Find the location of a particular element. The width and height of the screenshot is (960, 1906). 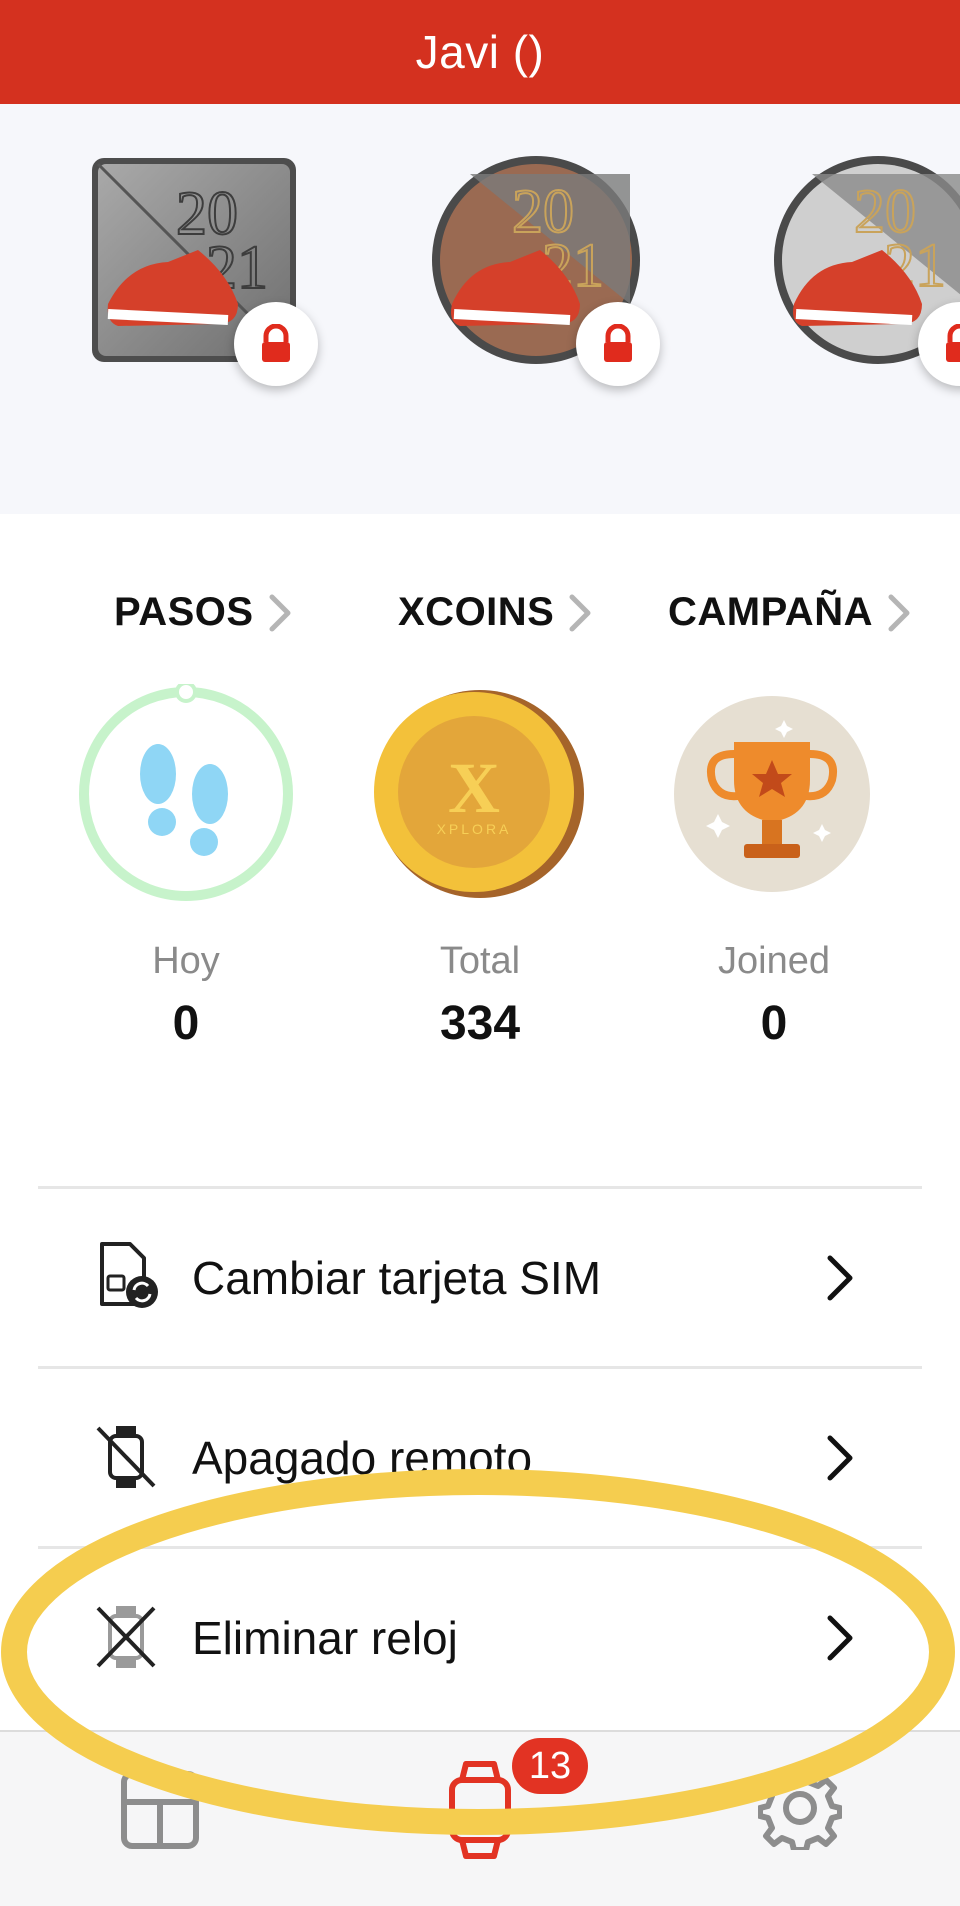

pasos-label: PASOS is located at coordinates (184, 612).